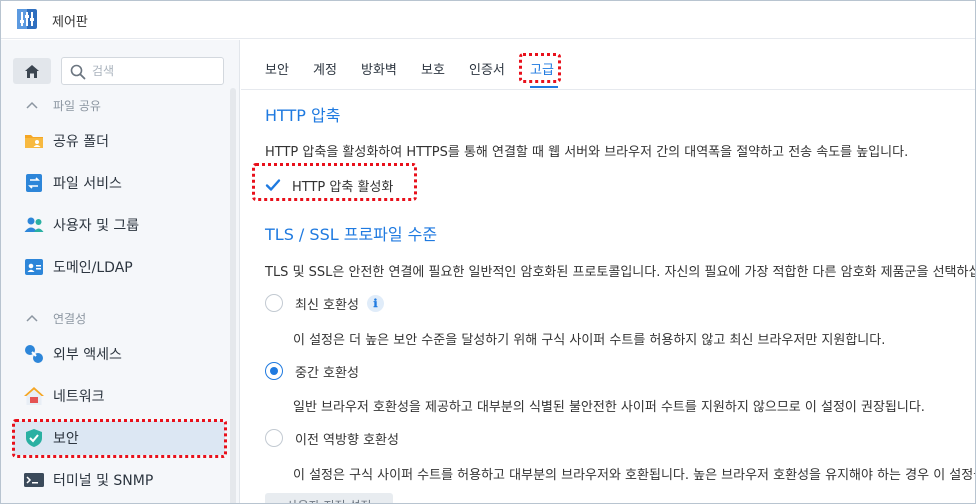 This screenshot has width=976, height=504. I want to click on tab-account: 계정, so click(325, 68).